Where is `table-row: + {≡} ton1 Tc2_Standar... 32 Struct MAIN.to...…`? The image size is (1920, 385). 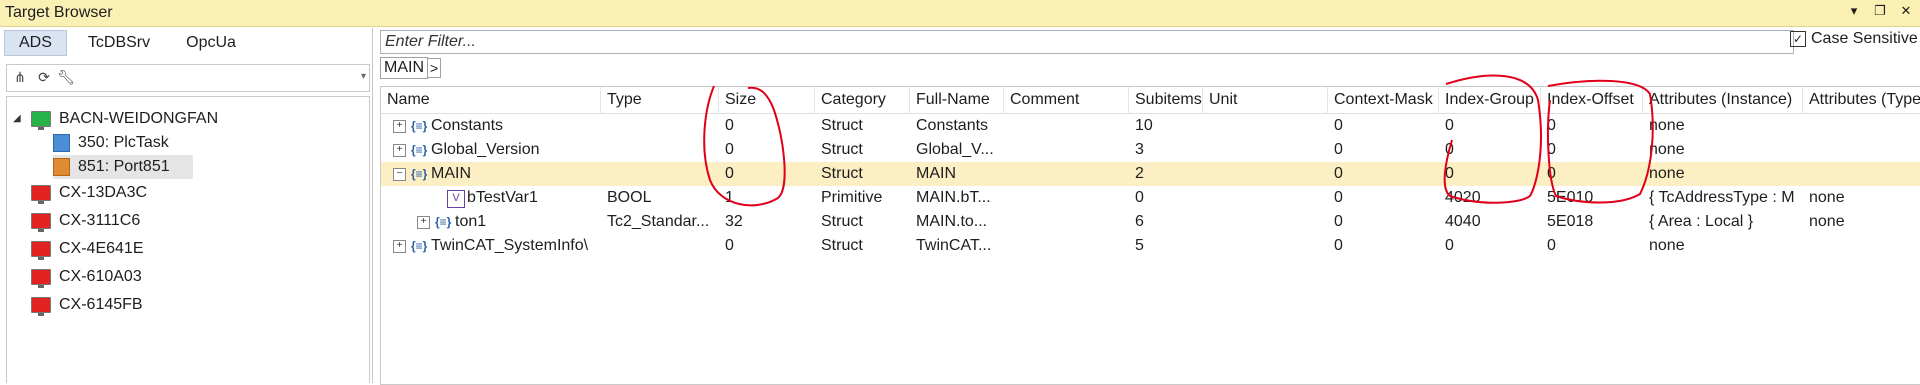 table-row: + {≡} ton1 Tc2_Standar... 32 Struct MAIN.to...… is located at coordinates (1150, 222).